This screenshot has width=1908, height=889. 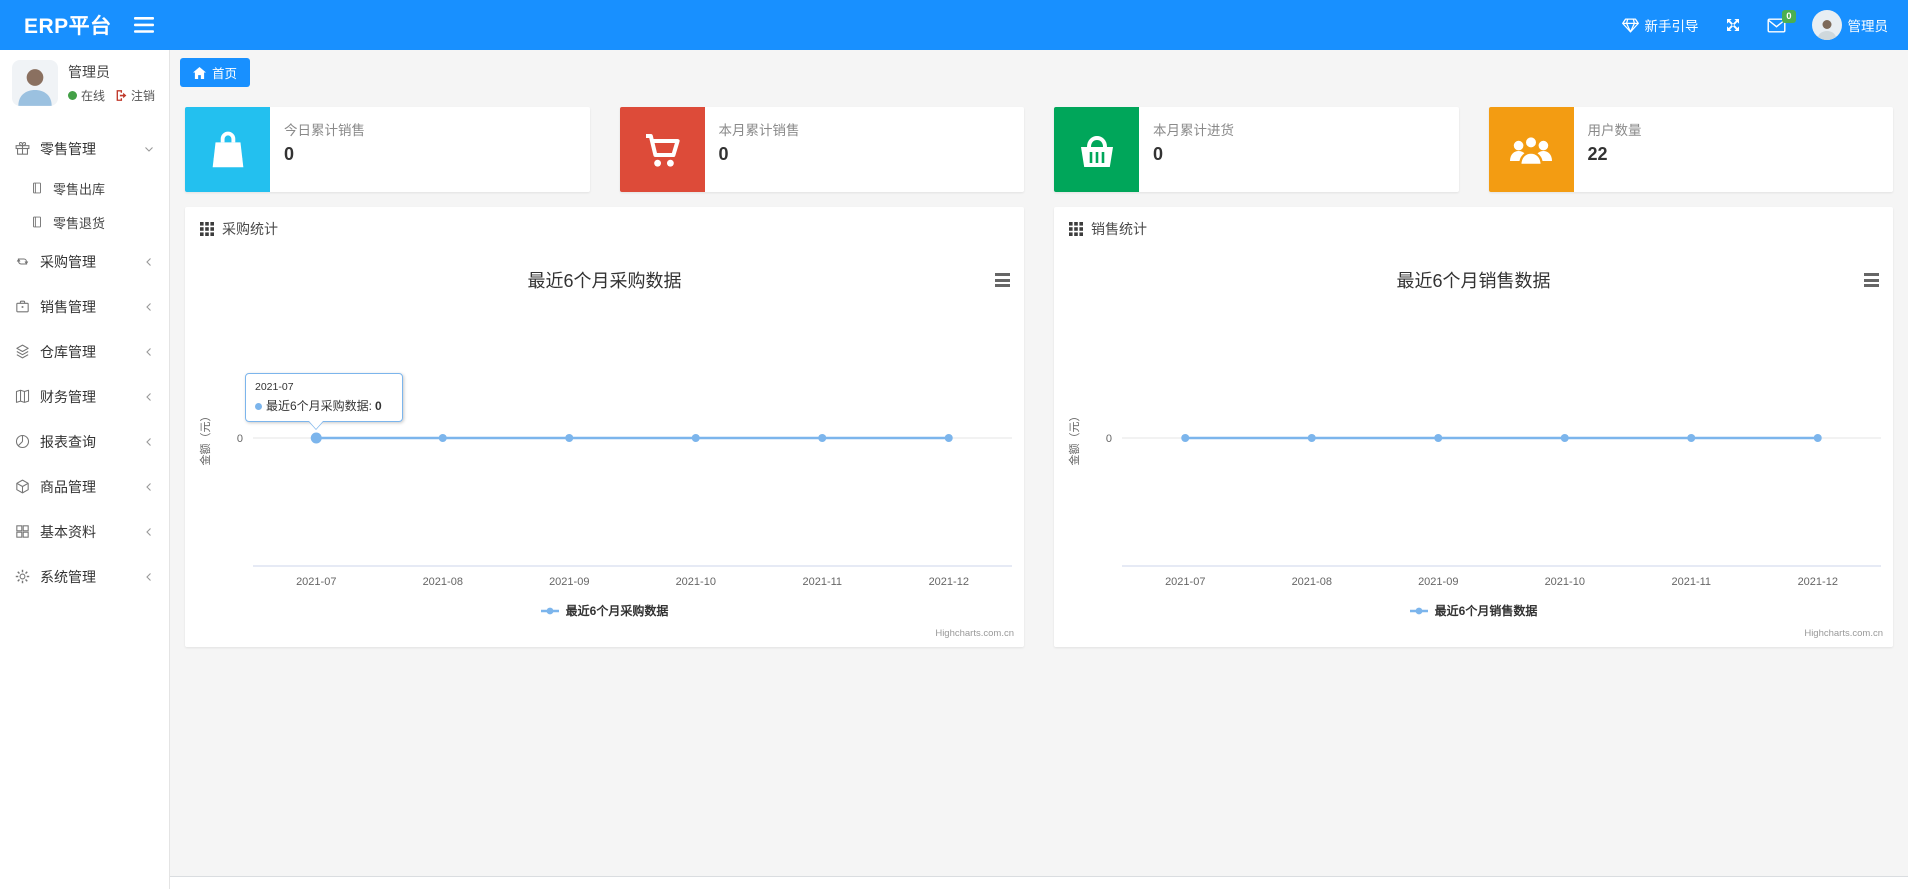 I want to click on stat-cards-row: 今日累计销售 0 本月累计销售 0 本月累计进货 0 用户数量 22, so click(x=1039, y=149).